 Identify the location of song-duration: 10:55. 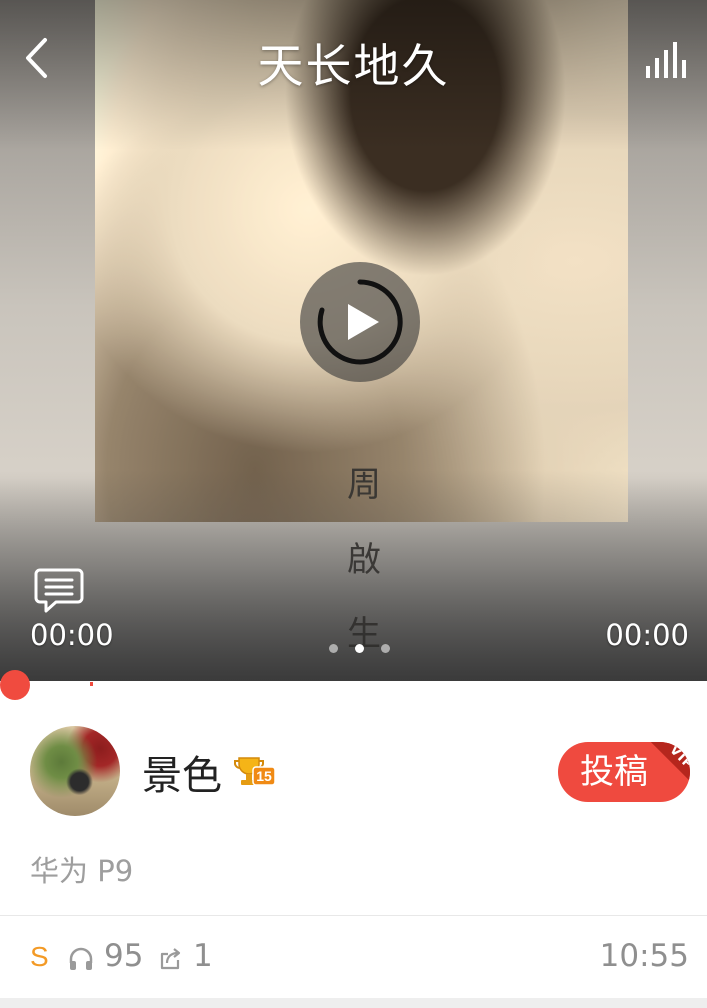
(644, 956).